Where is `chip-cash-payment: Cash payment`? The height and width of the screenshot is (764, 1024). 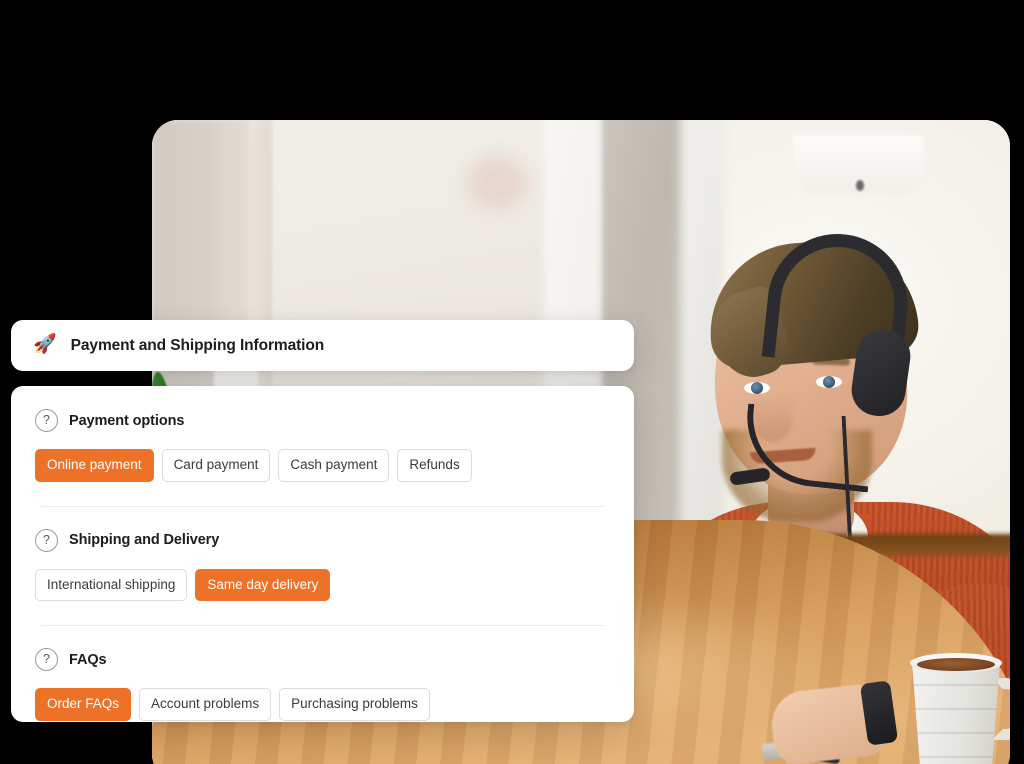 chip-cash-payment: Cash payment is located at coordinates (334, 465).